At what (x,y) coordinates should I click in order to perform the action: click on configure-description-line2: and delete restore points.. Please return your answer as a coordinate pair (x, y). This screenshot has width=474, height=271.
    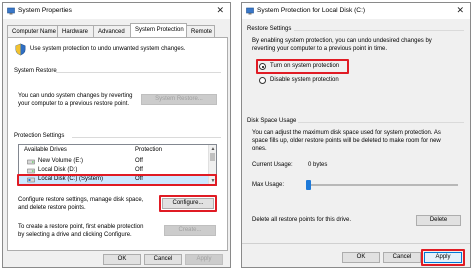
    Looking at the image, I should click on (52, 208).